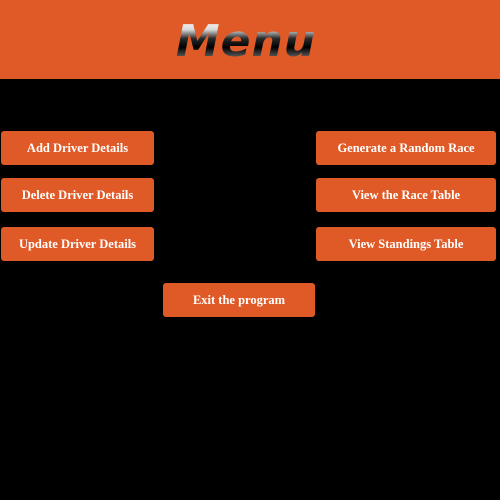 This screenshot has width=500, height=500. What do you see at coordinates (77, 244) in the screenshot?
I see `update-driver-details-button: Update Driver Details` at bounding box center [77, 244].